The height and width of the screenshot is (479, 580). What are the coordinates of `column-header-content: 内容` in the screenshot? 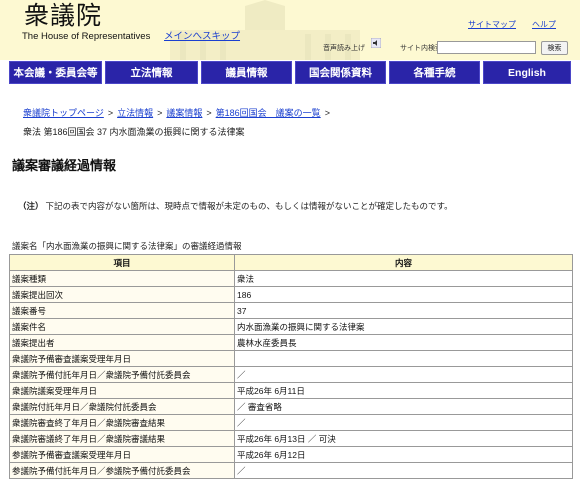 It's located at (403, 262).